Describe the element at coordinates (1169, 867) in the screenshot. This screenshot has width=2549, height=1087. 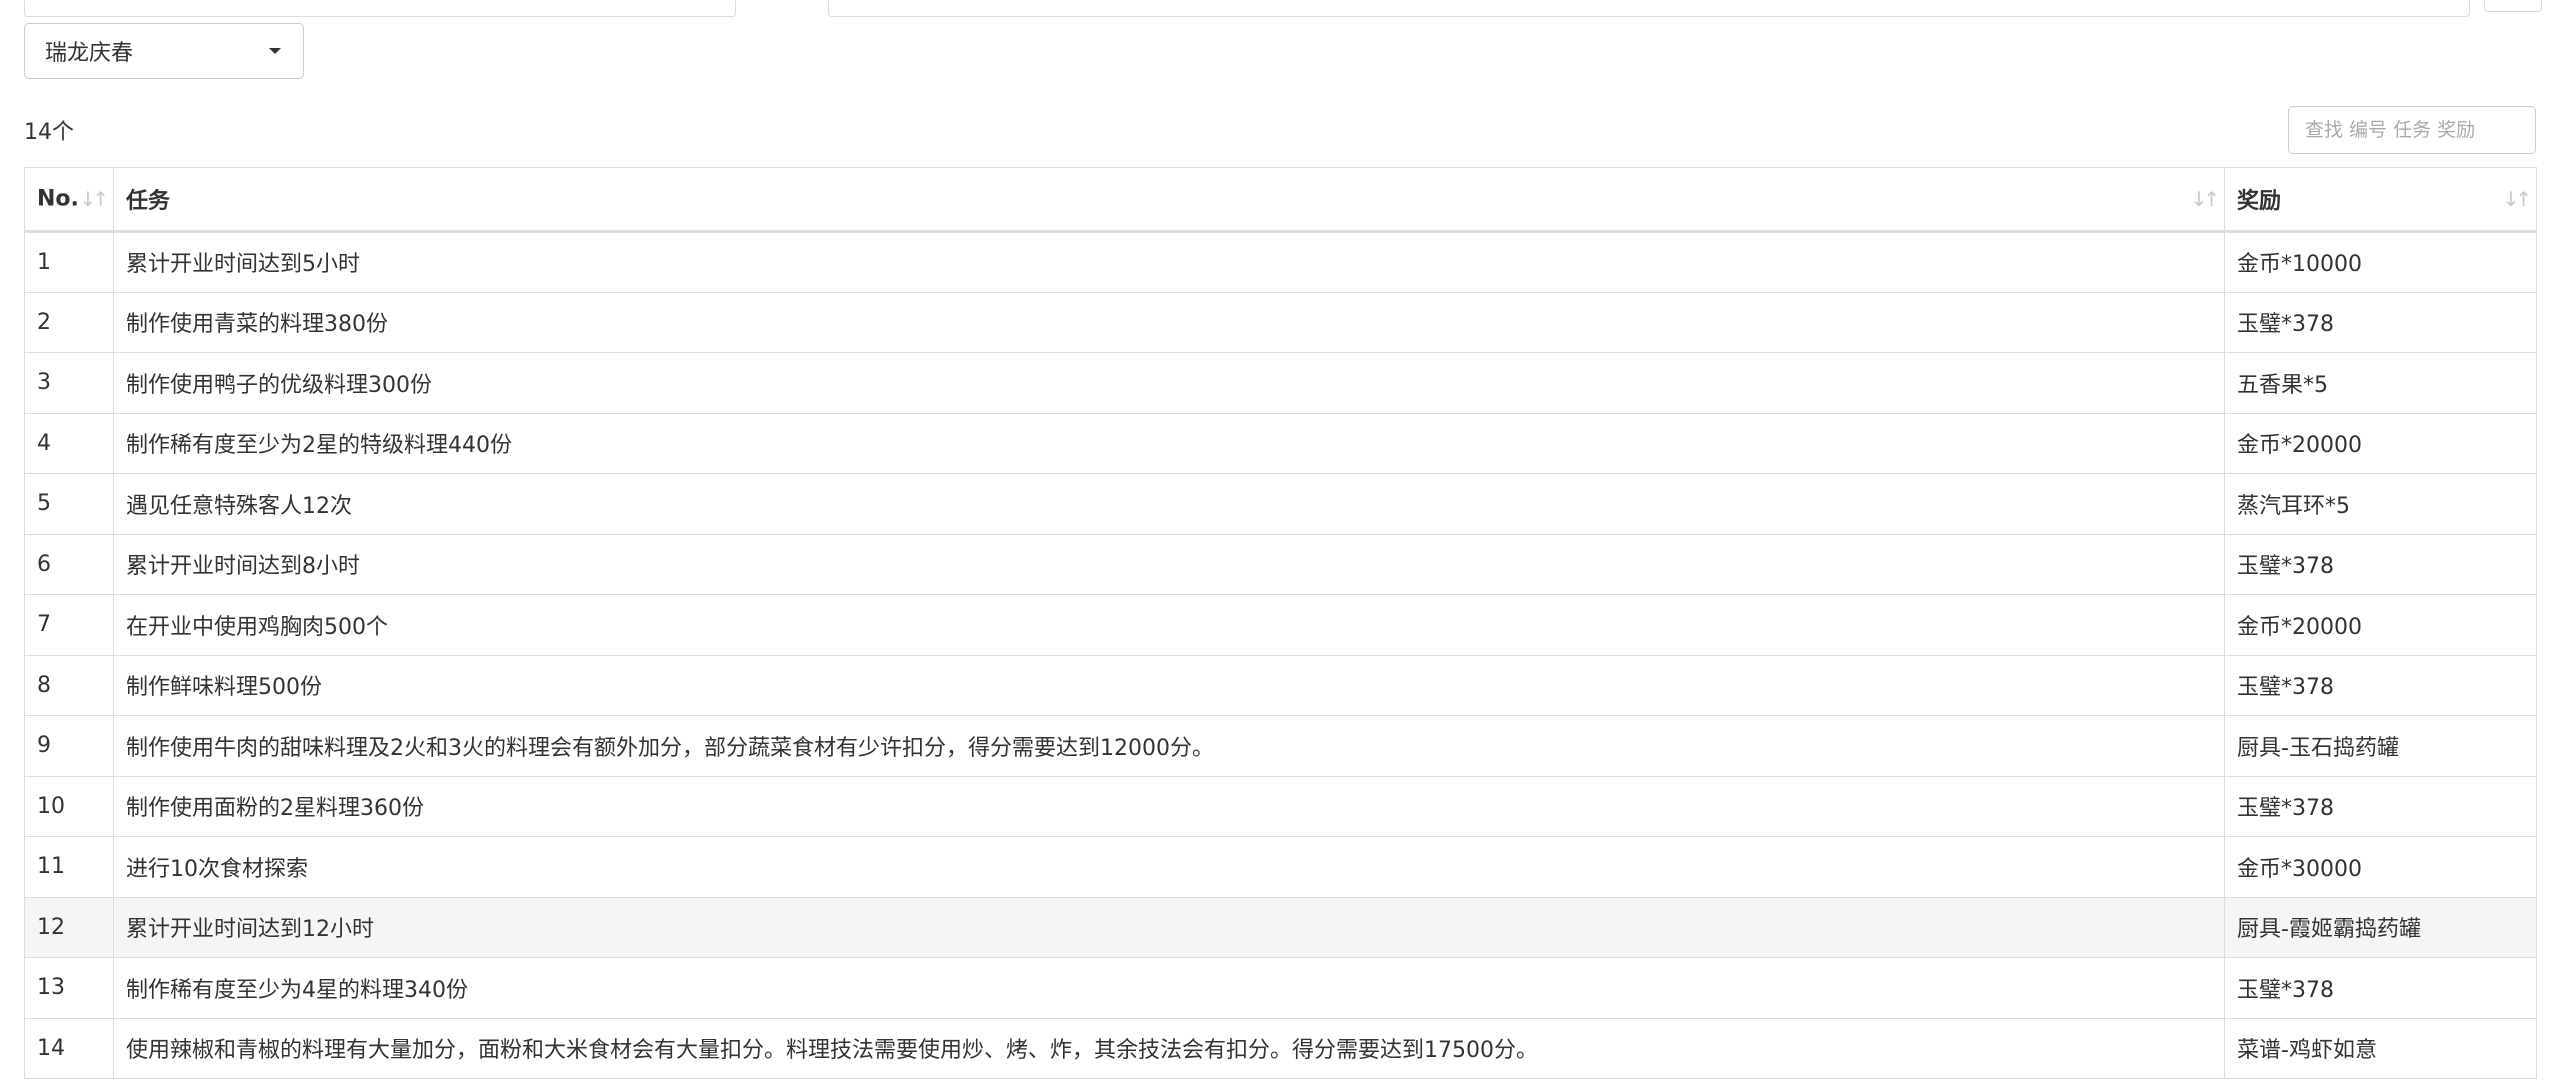
I see `cell-task: 进行10次食材探索` at that location.